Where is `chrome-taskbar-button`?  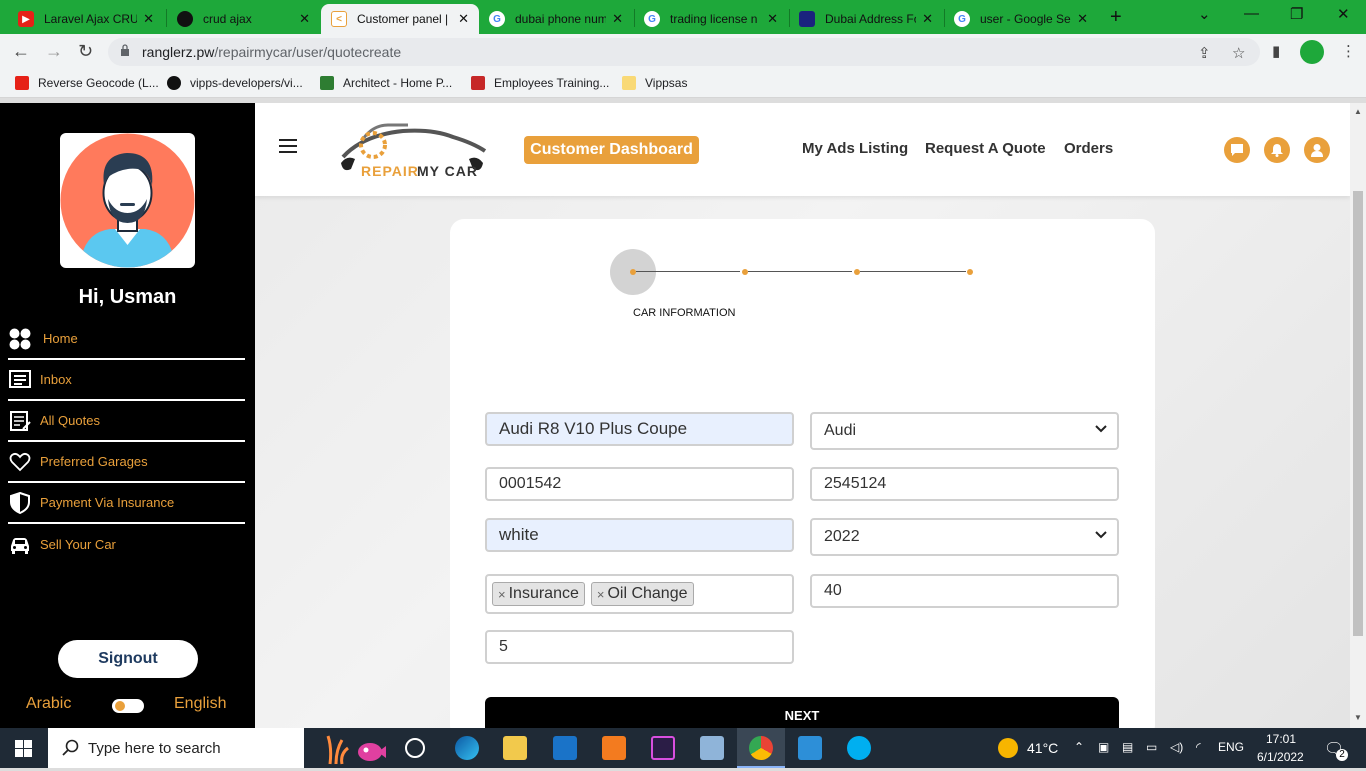
chrome-taskbar-button is located at coordinates (761, 748).